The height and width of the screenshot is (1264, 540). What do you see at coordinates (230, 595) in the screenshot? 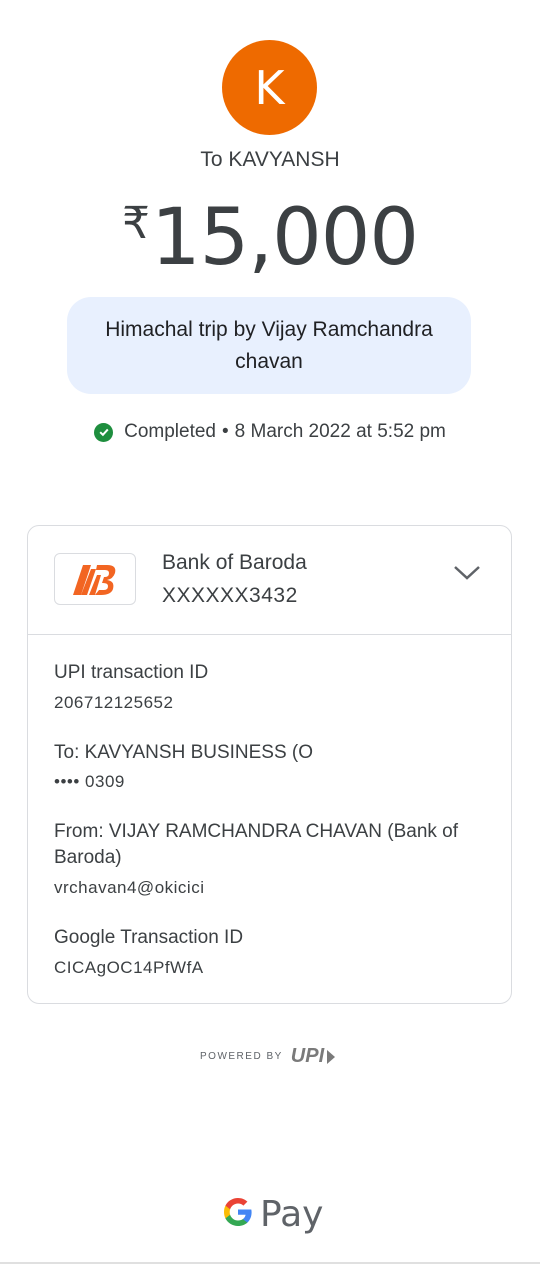
I see `bank-account-number: XXXXXX3432` at bounding box center [230, 595].